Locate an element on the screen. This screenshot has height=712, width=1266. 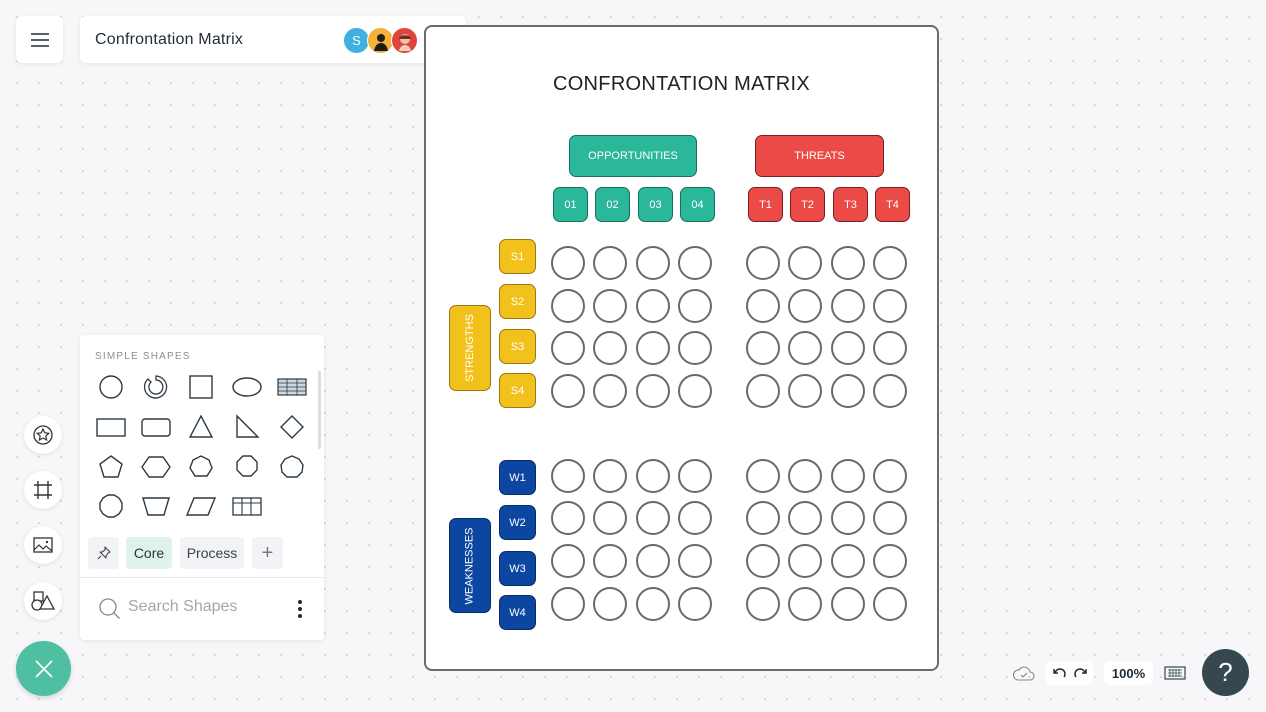
shape-right-triangle is located at coordinates (247, 427).